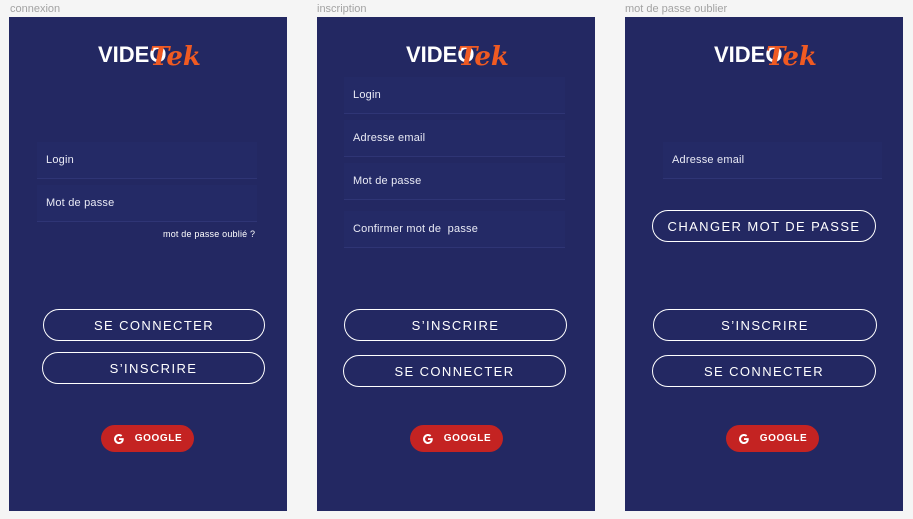 This screenshot has width=913, height=519. I want to click on confirm-password-input, so click(454, 229).